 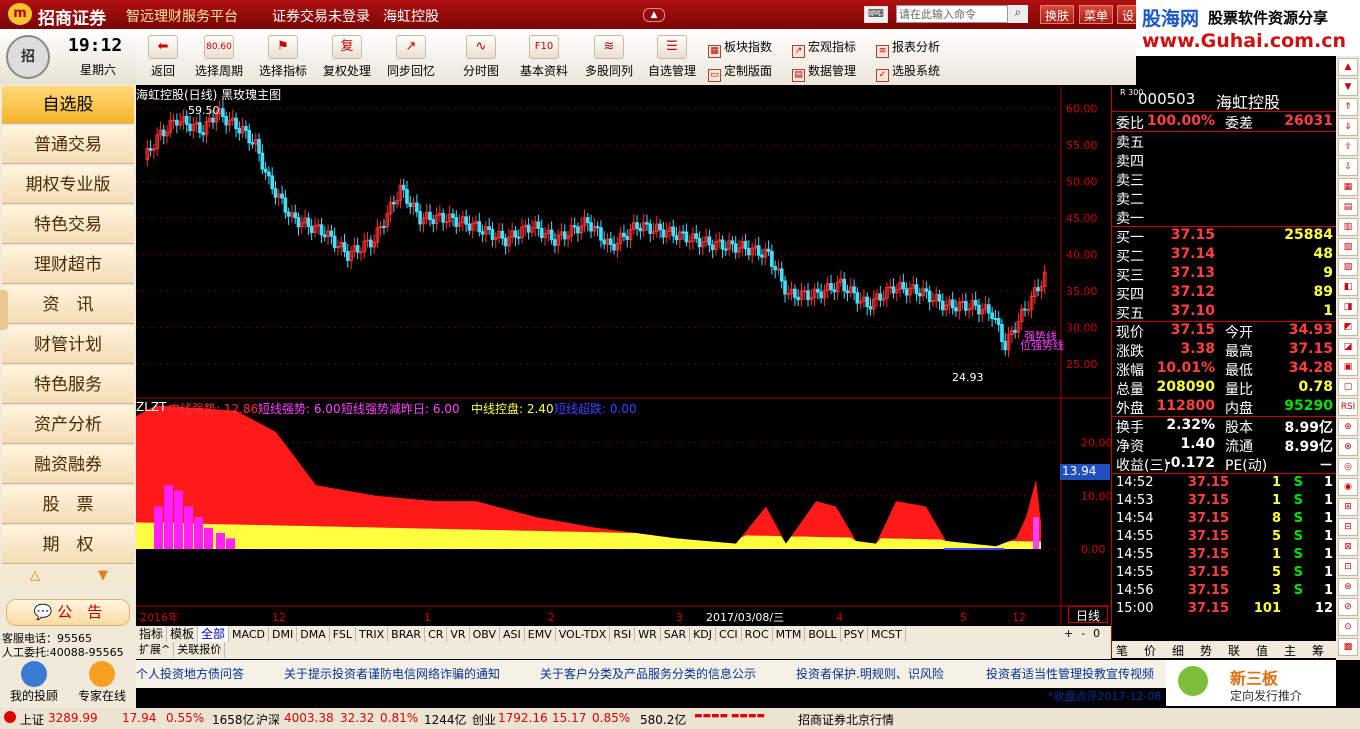 What do you see at coordinates (411, 57) in the screenshot?
I see `sync-button: ↗ 同步回忆` at bounding box center [411, 57].